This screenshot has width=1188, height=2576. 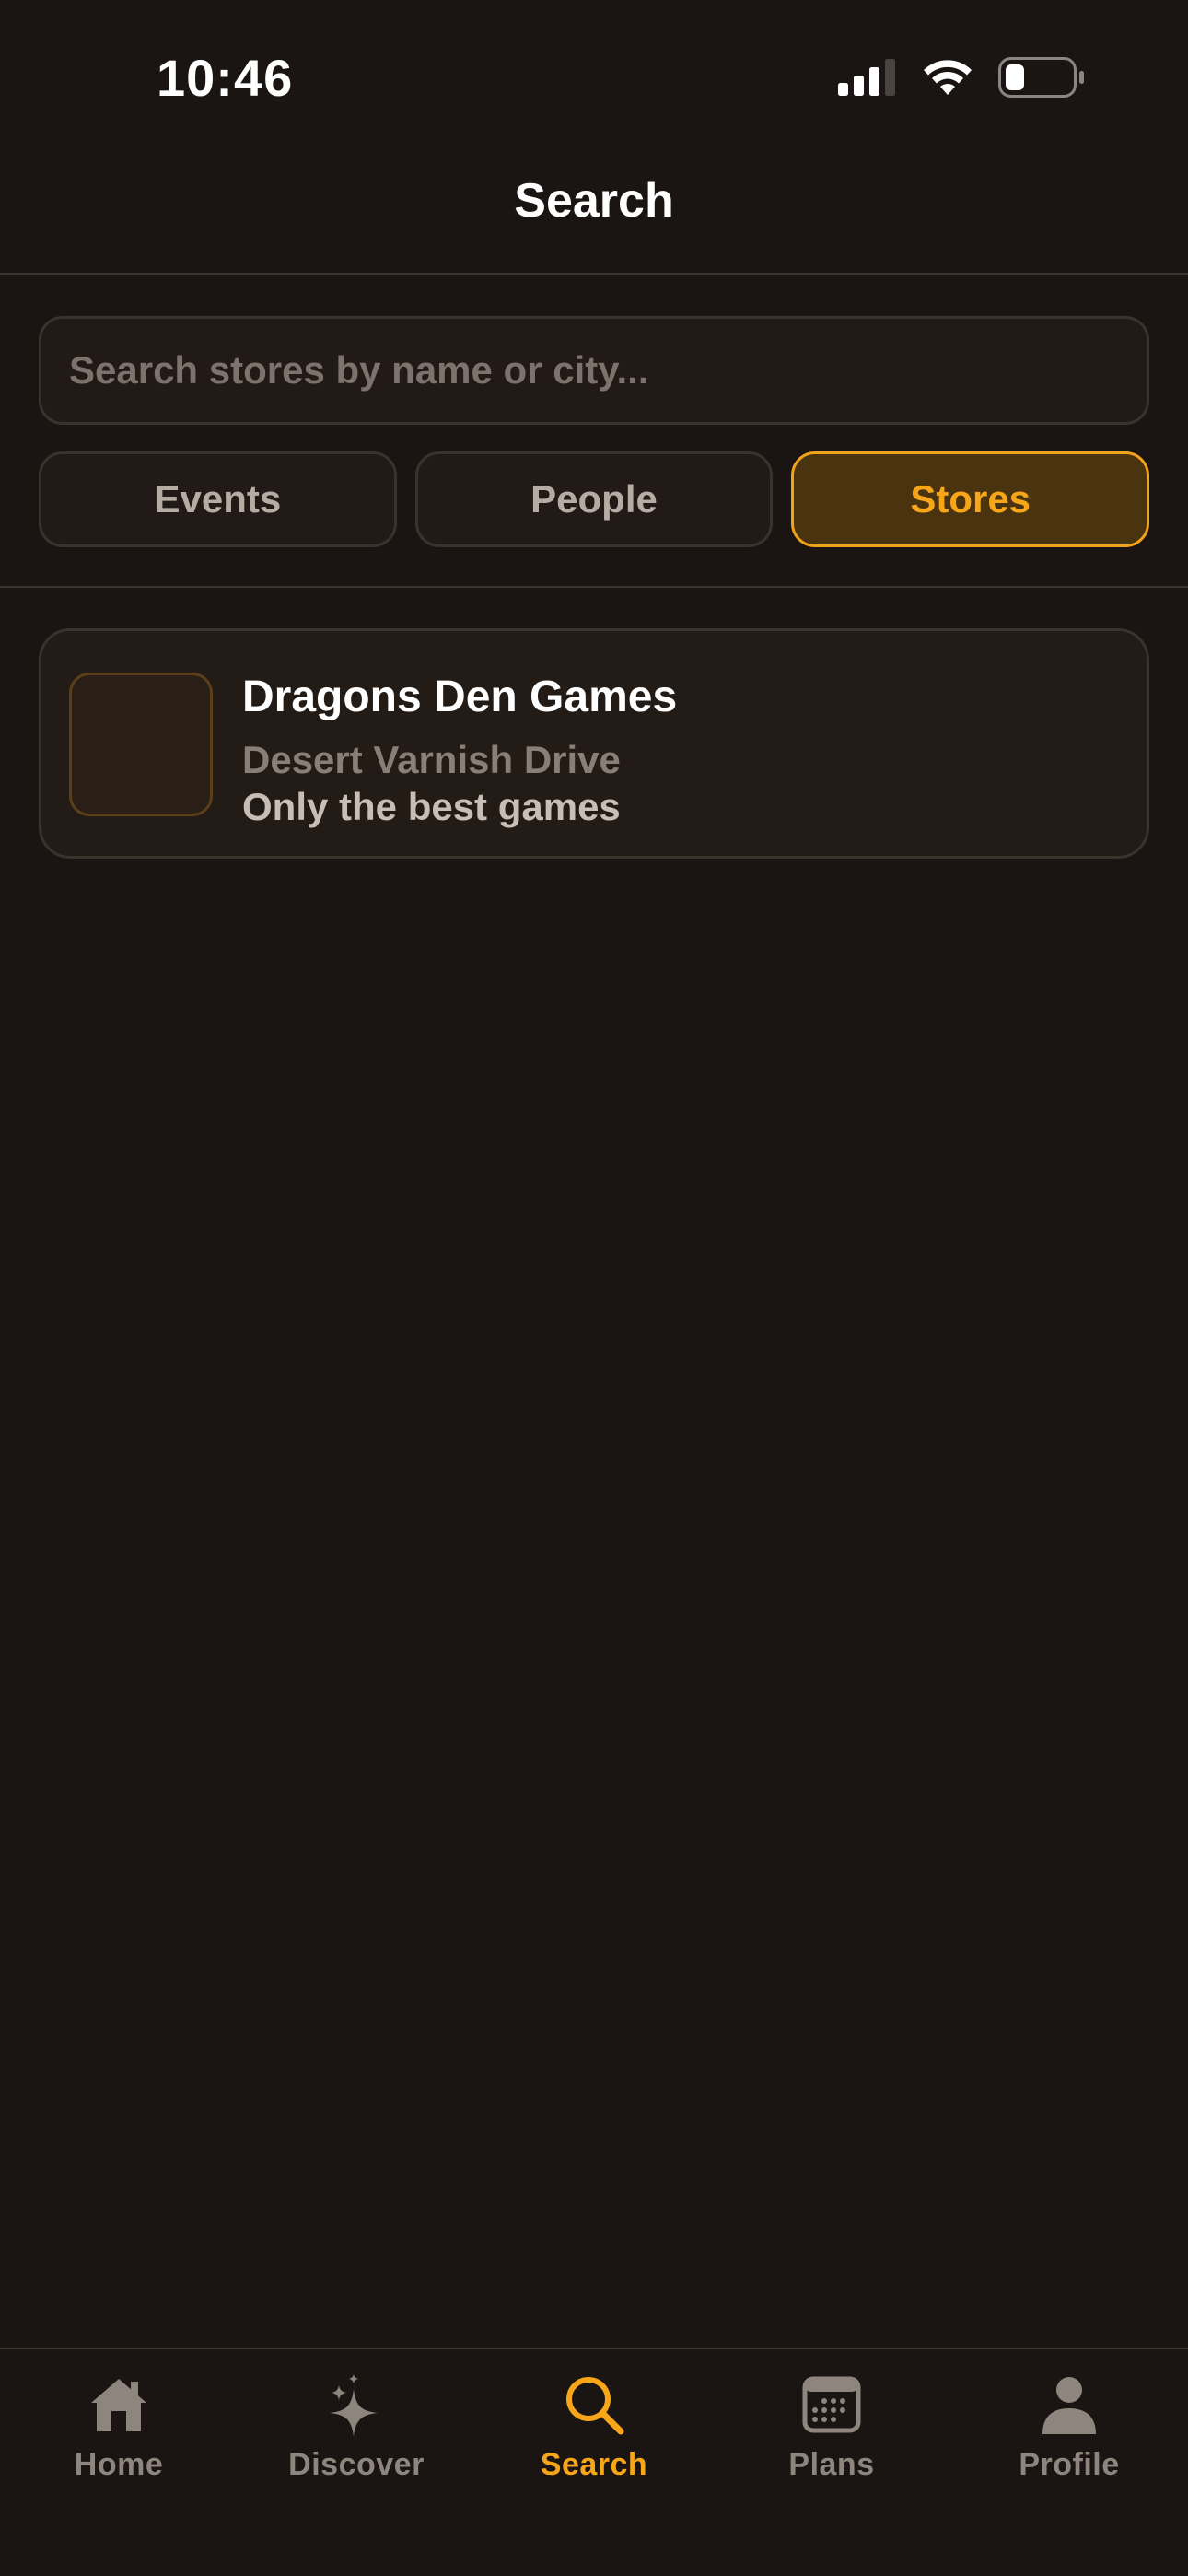 I want to click on page-header: Search, so click(x=594, y=216).